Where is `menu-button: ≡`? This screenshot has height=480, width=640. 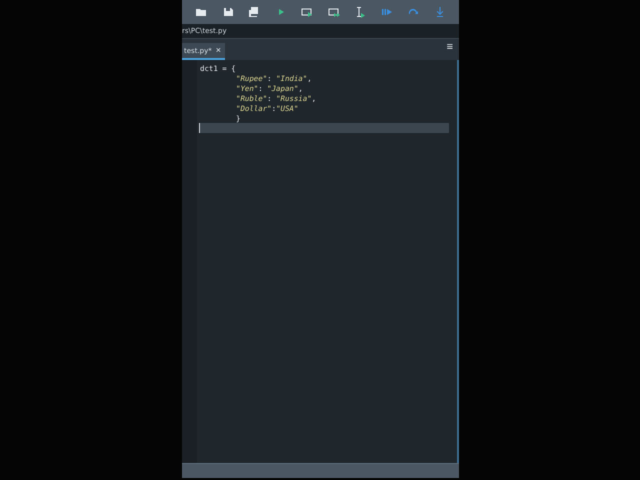
menu-button: ≡ is located at coordinates (452, 50).